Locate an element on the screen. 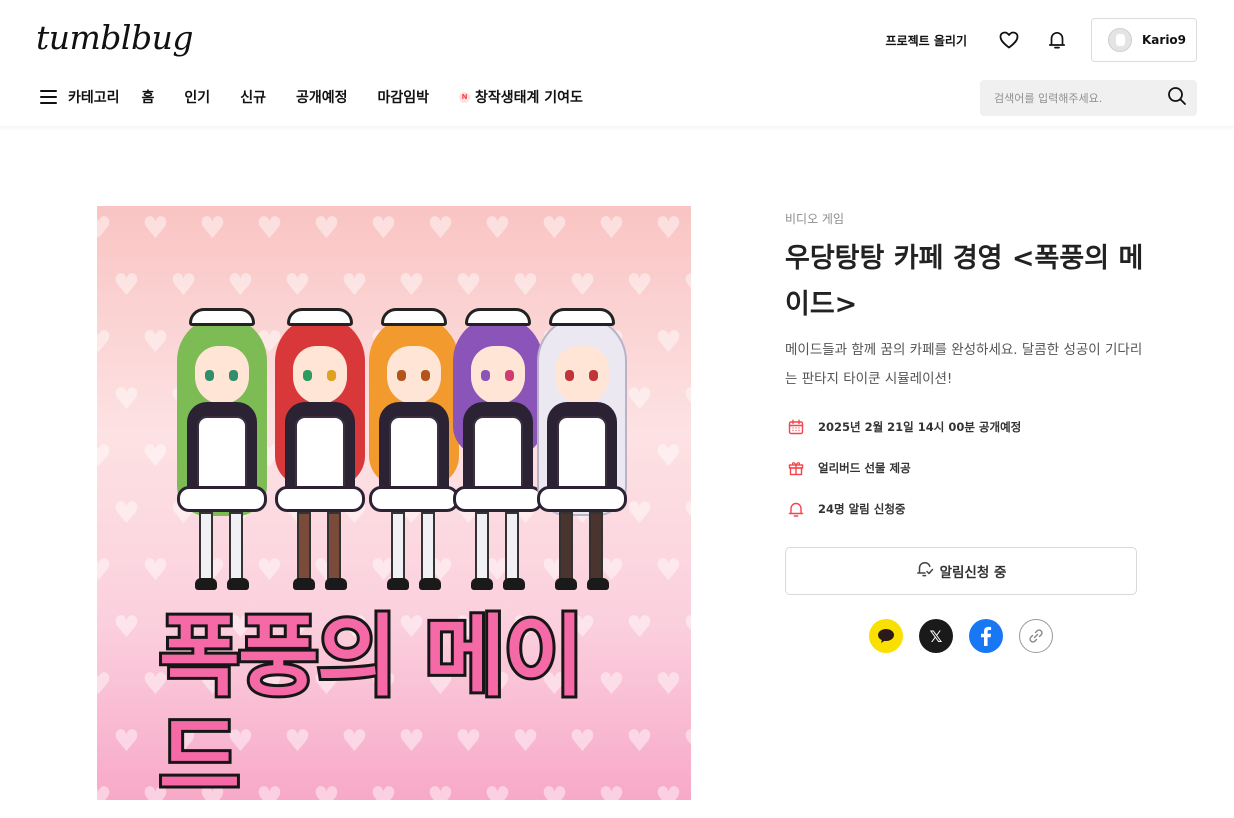  new-badge: N is located at coordinates (465, 97).